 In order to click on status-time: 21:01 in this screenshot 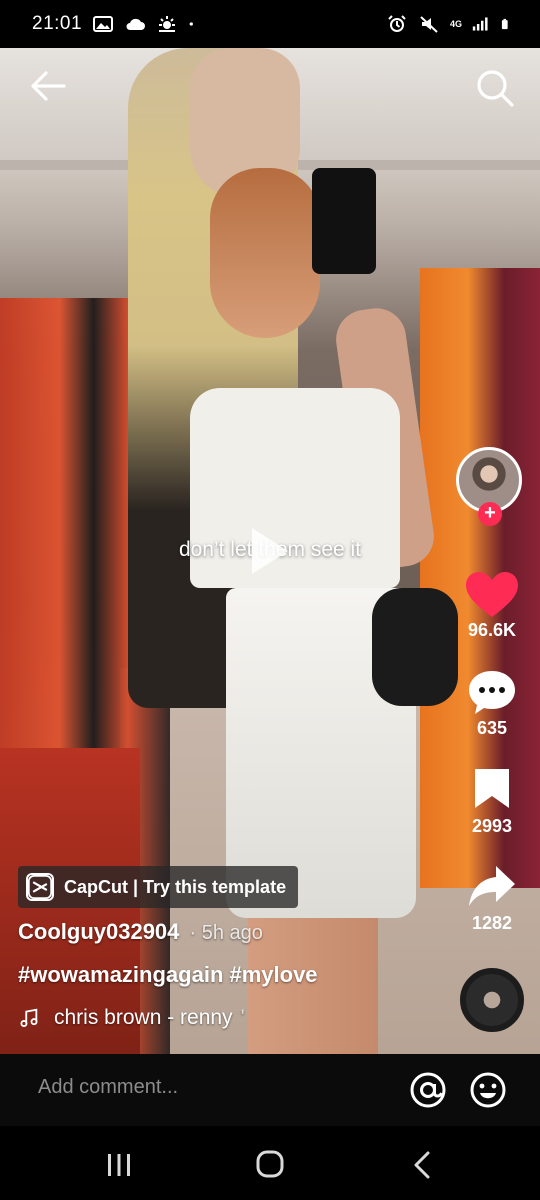, I will do `click(57, 23)`.